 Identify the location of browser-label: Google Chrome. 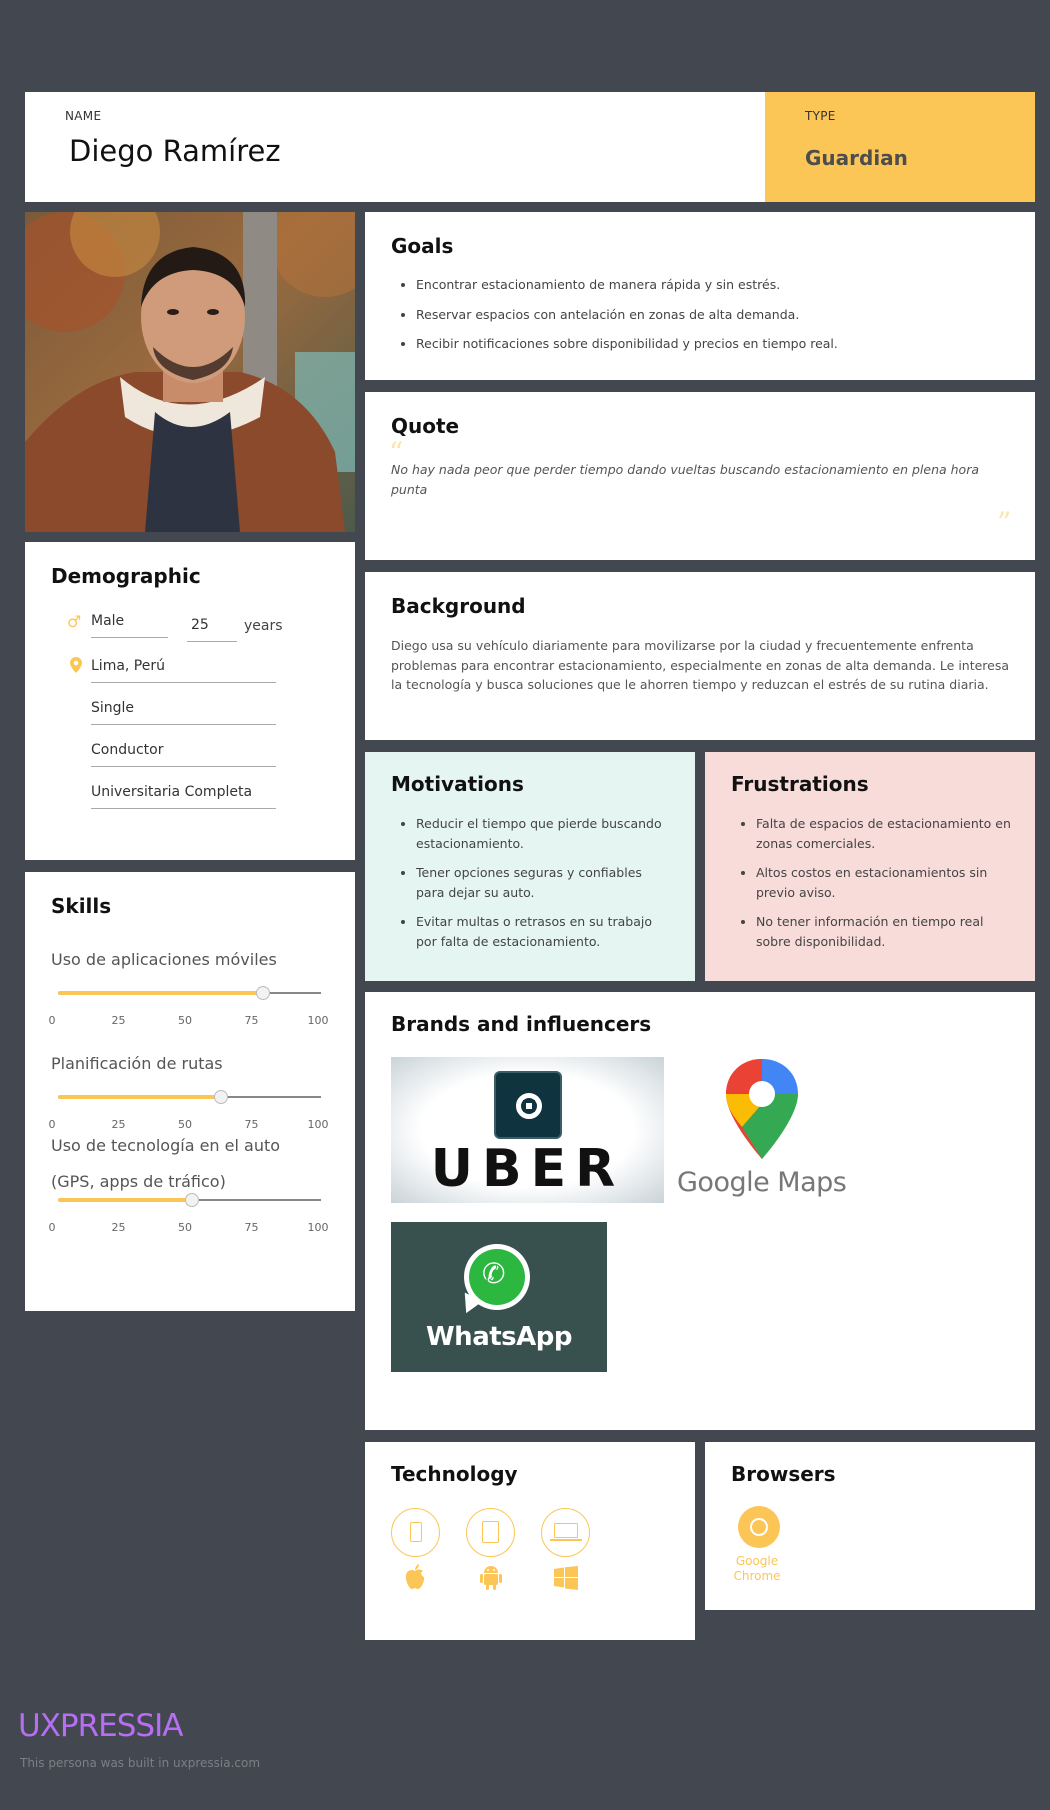
(757, 1568).